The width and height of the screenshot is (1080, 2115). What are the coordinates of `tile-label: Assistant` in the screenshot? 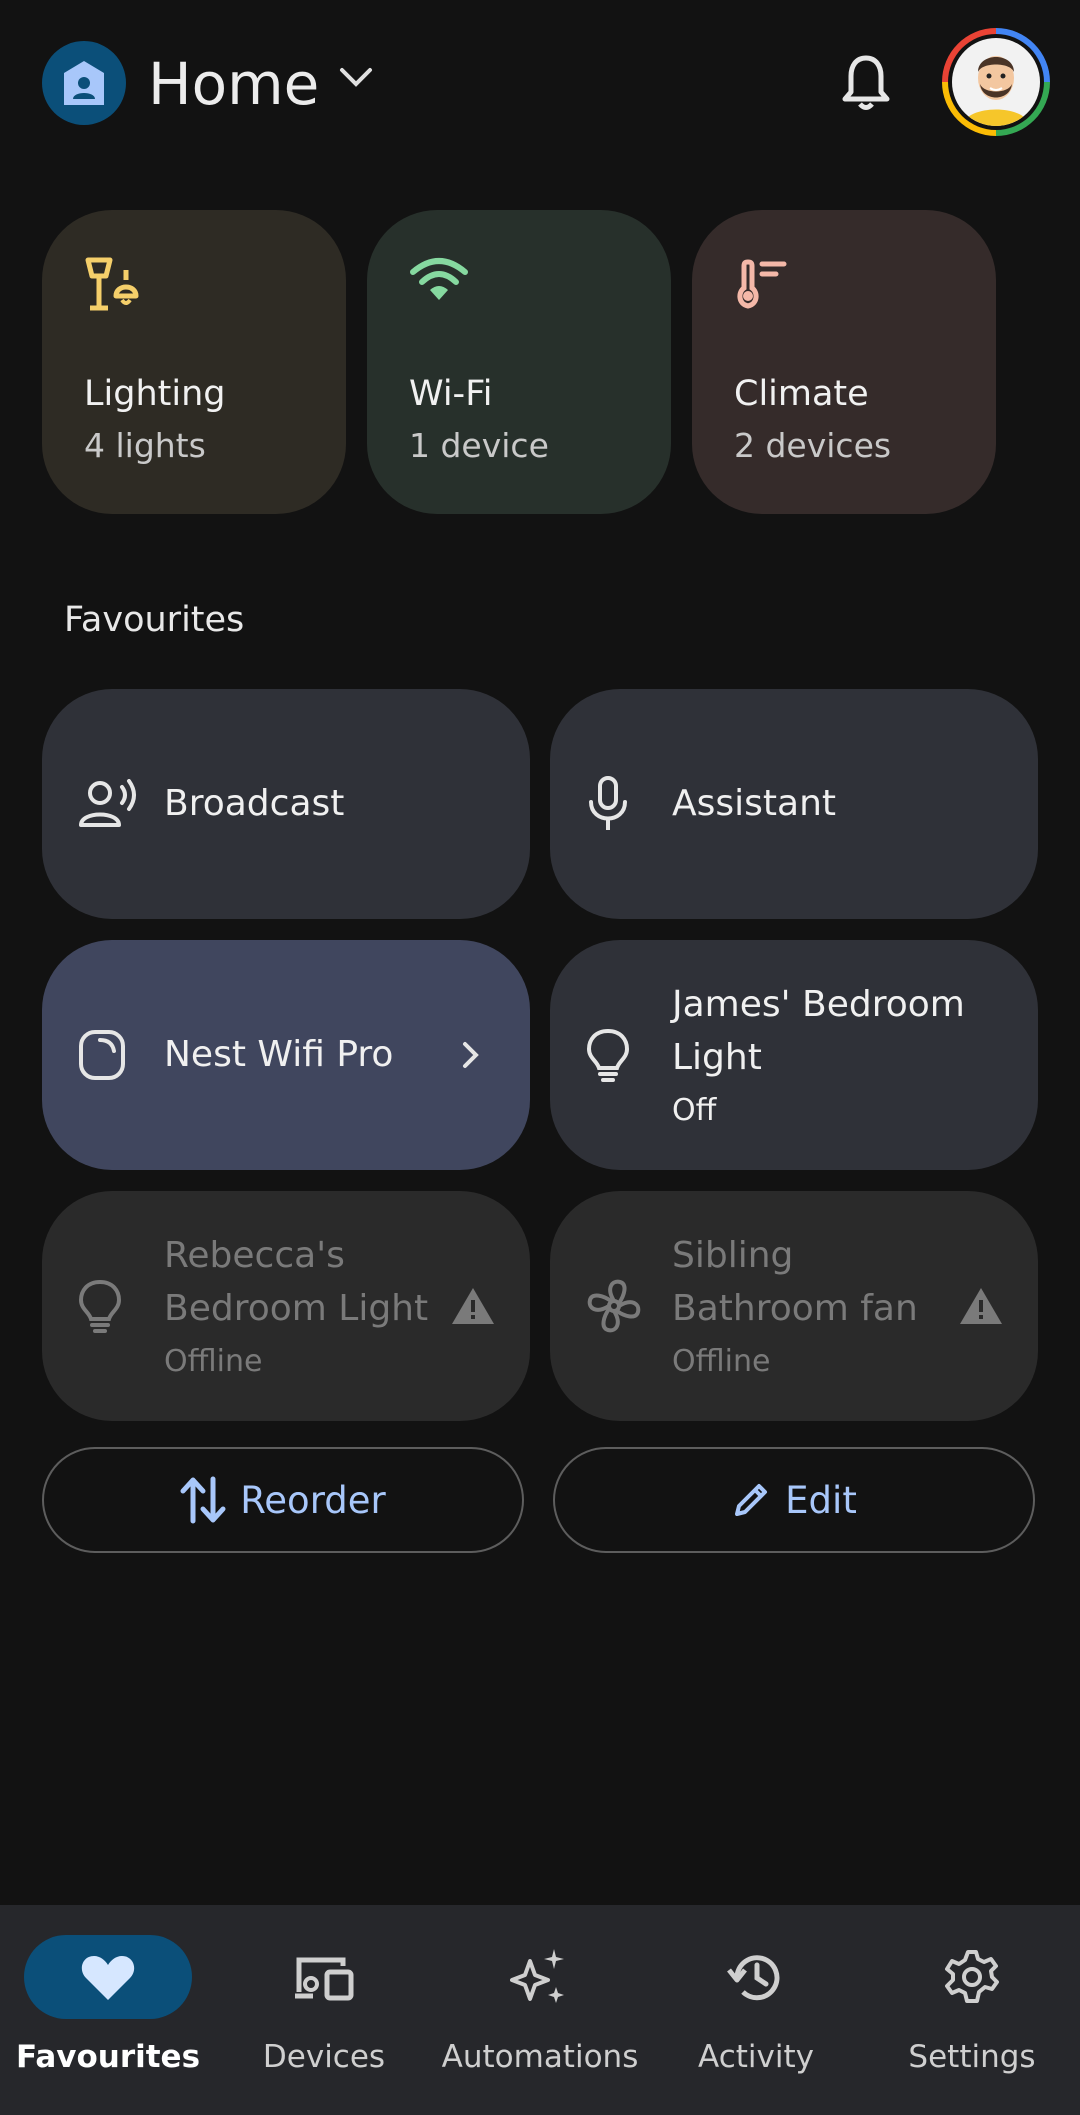 It's located at (754, 803).